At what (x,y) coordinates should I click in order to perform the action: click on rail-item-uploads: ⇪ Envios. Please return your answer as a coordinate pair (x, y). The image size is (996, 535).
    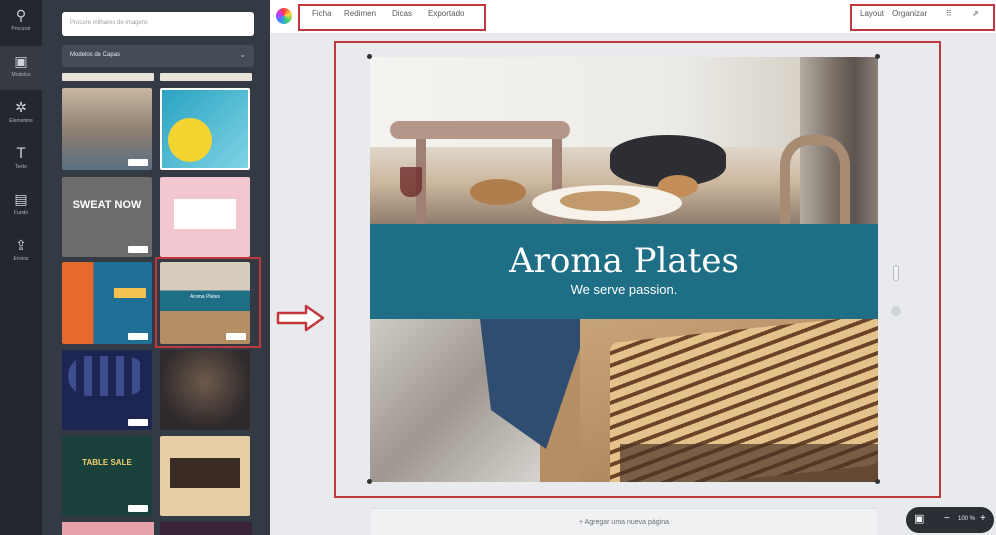
    Looking at the image, I should click on (21, 252).